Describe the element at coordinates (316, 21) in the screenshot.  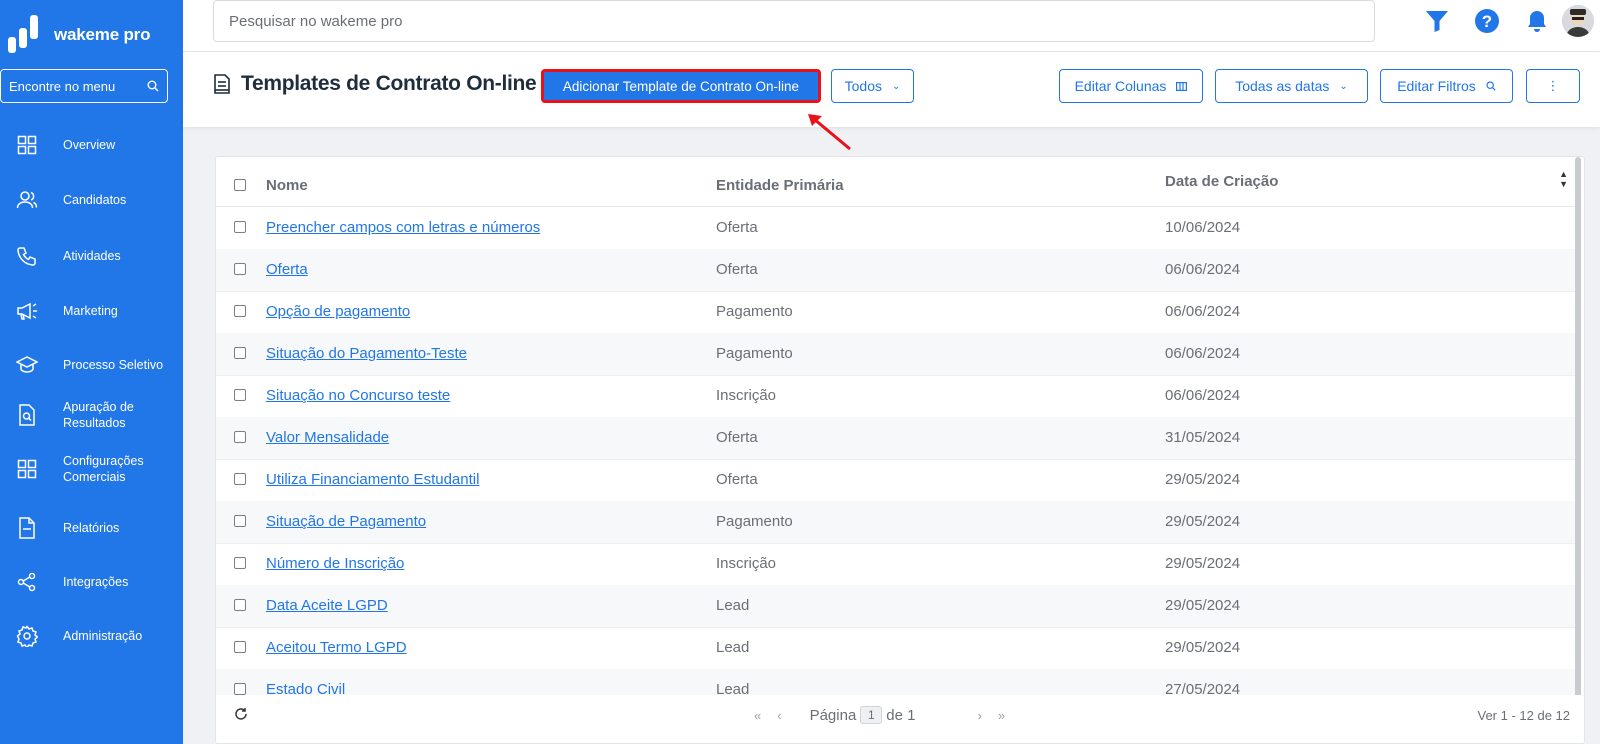
I see `global-search-placeholder: Pesquisar no wakeme pro` at that location.